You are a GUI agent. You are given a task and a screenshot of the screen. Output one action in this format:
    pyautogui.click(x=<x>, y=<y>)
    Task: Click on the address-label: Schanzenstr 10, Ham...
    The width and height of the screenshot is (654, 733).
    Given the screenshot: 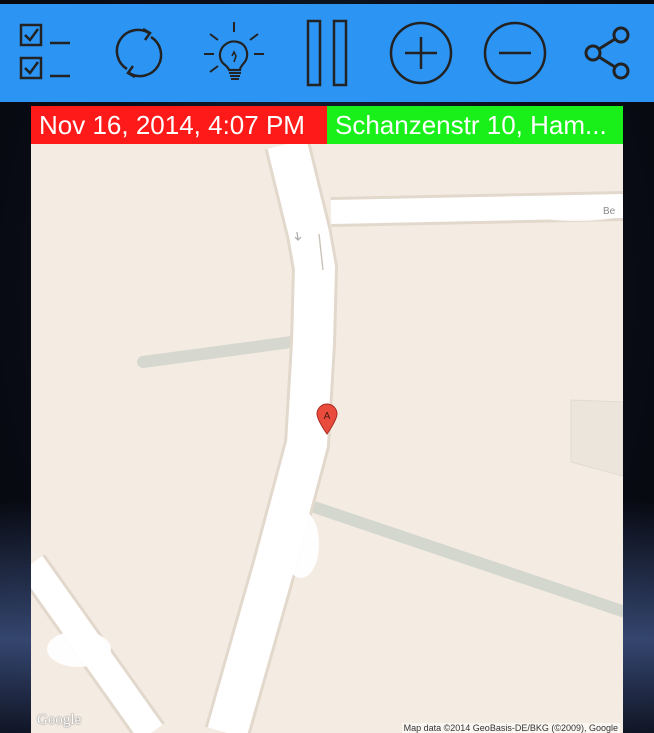 What is the action you would take?
    pyautogui.click(x=475, y=125)
    